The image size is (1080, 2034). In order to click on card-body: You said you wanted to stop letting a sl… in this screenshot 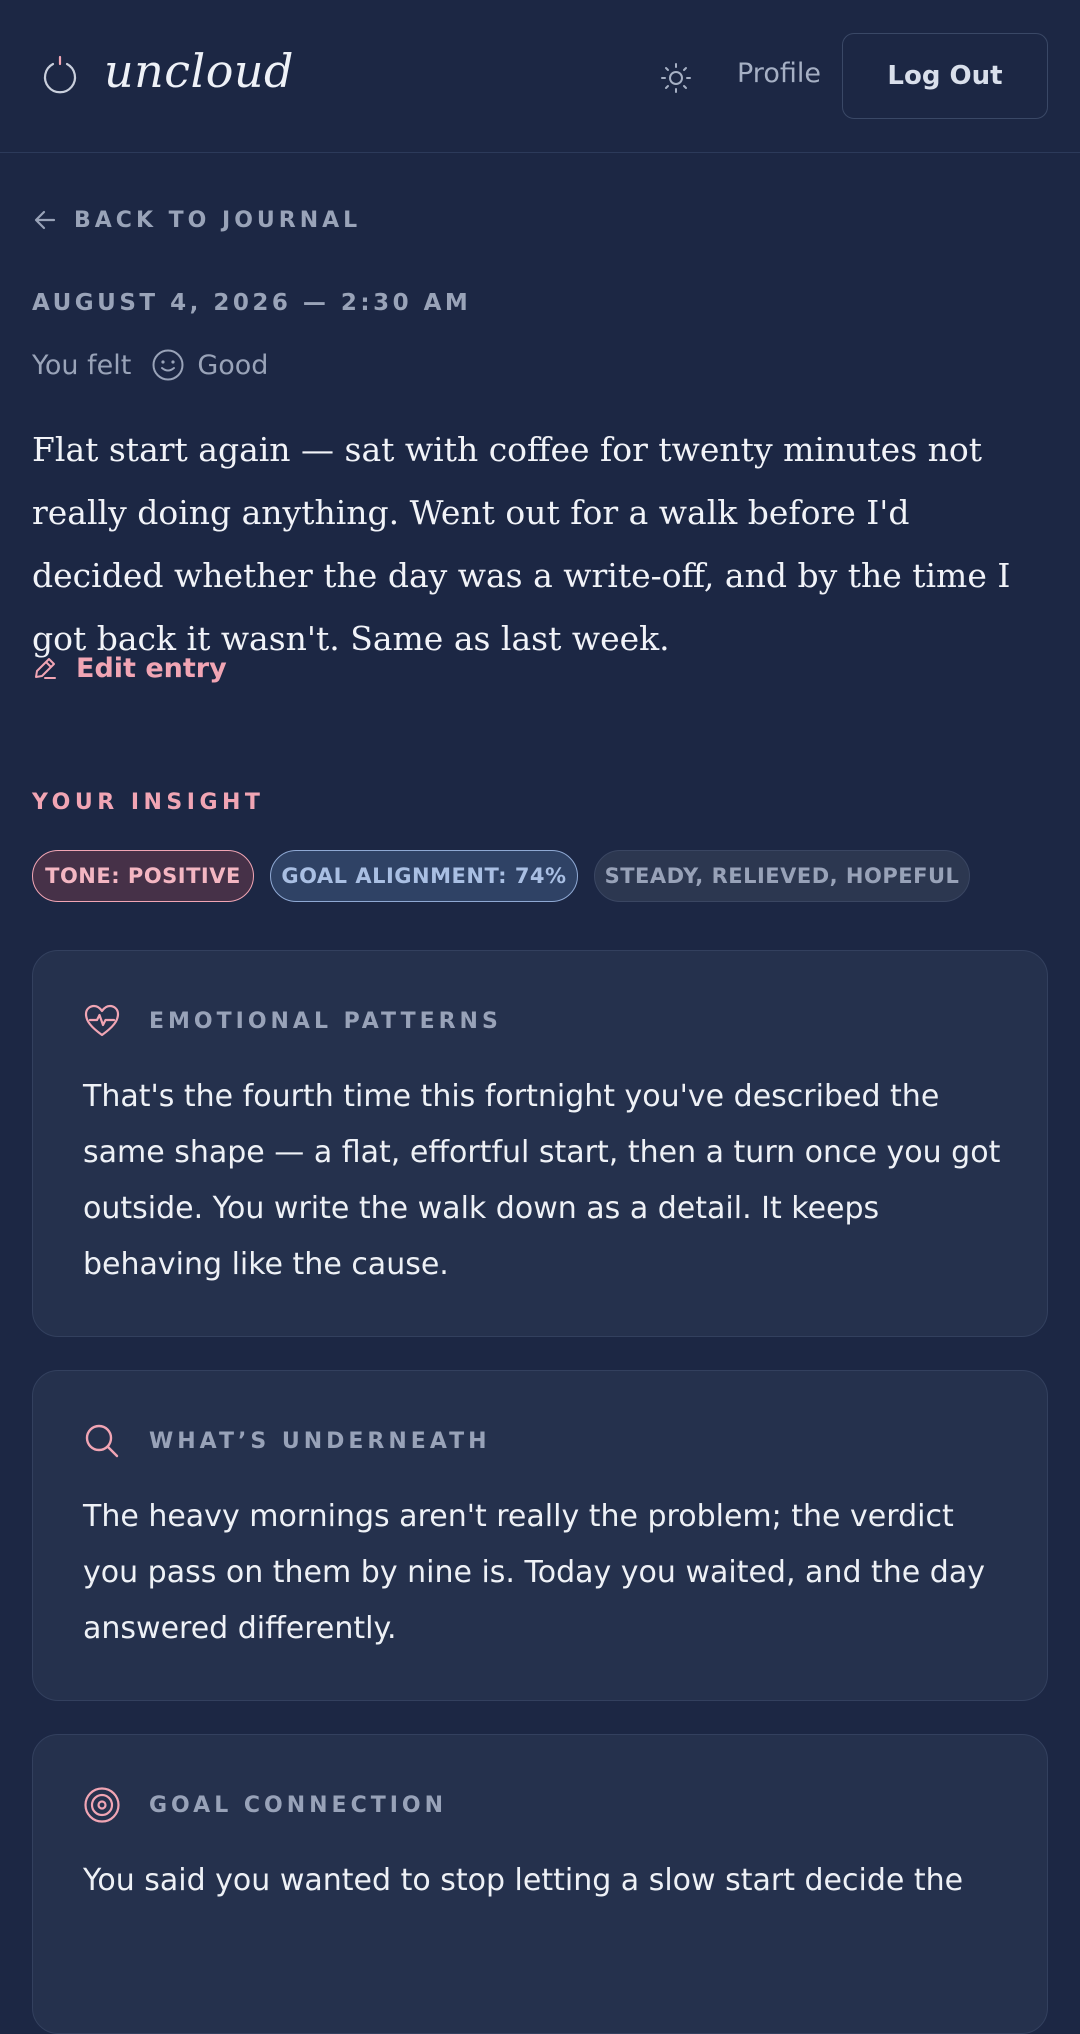, I will do `click(523, 1880)`.